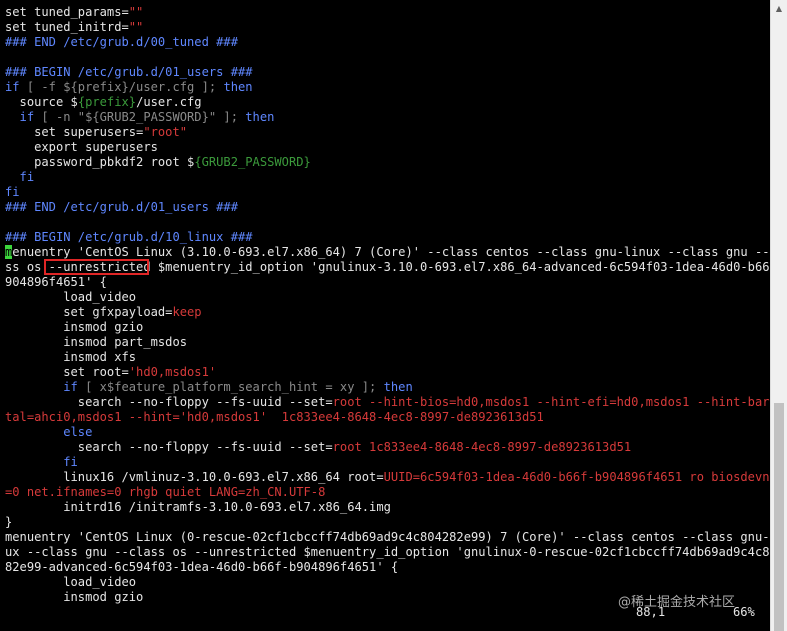  I want to click on terminal-line: 904896f4651' {, so click(387, 282).